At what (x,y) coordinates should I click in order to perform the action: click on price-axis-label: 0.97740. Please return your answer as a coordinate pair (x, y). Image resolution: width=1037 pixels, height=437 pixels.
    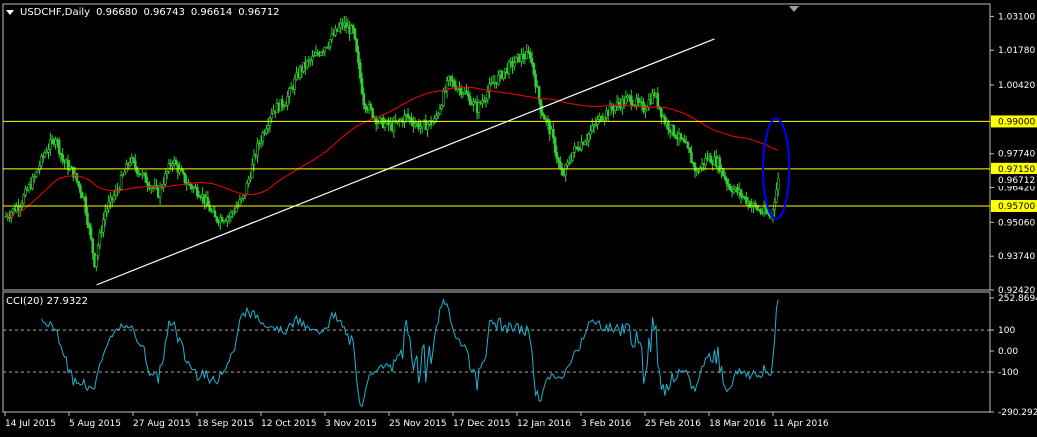
    Looking at the image, I should click on (1016, 155).